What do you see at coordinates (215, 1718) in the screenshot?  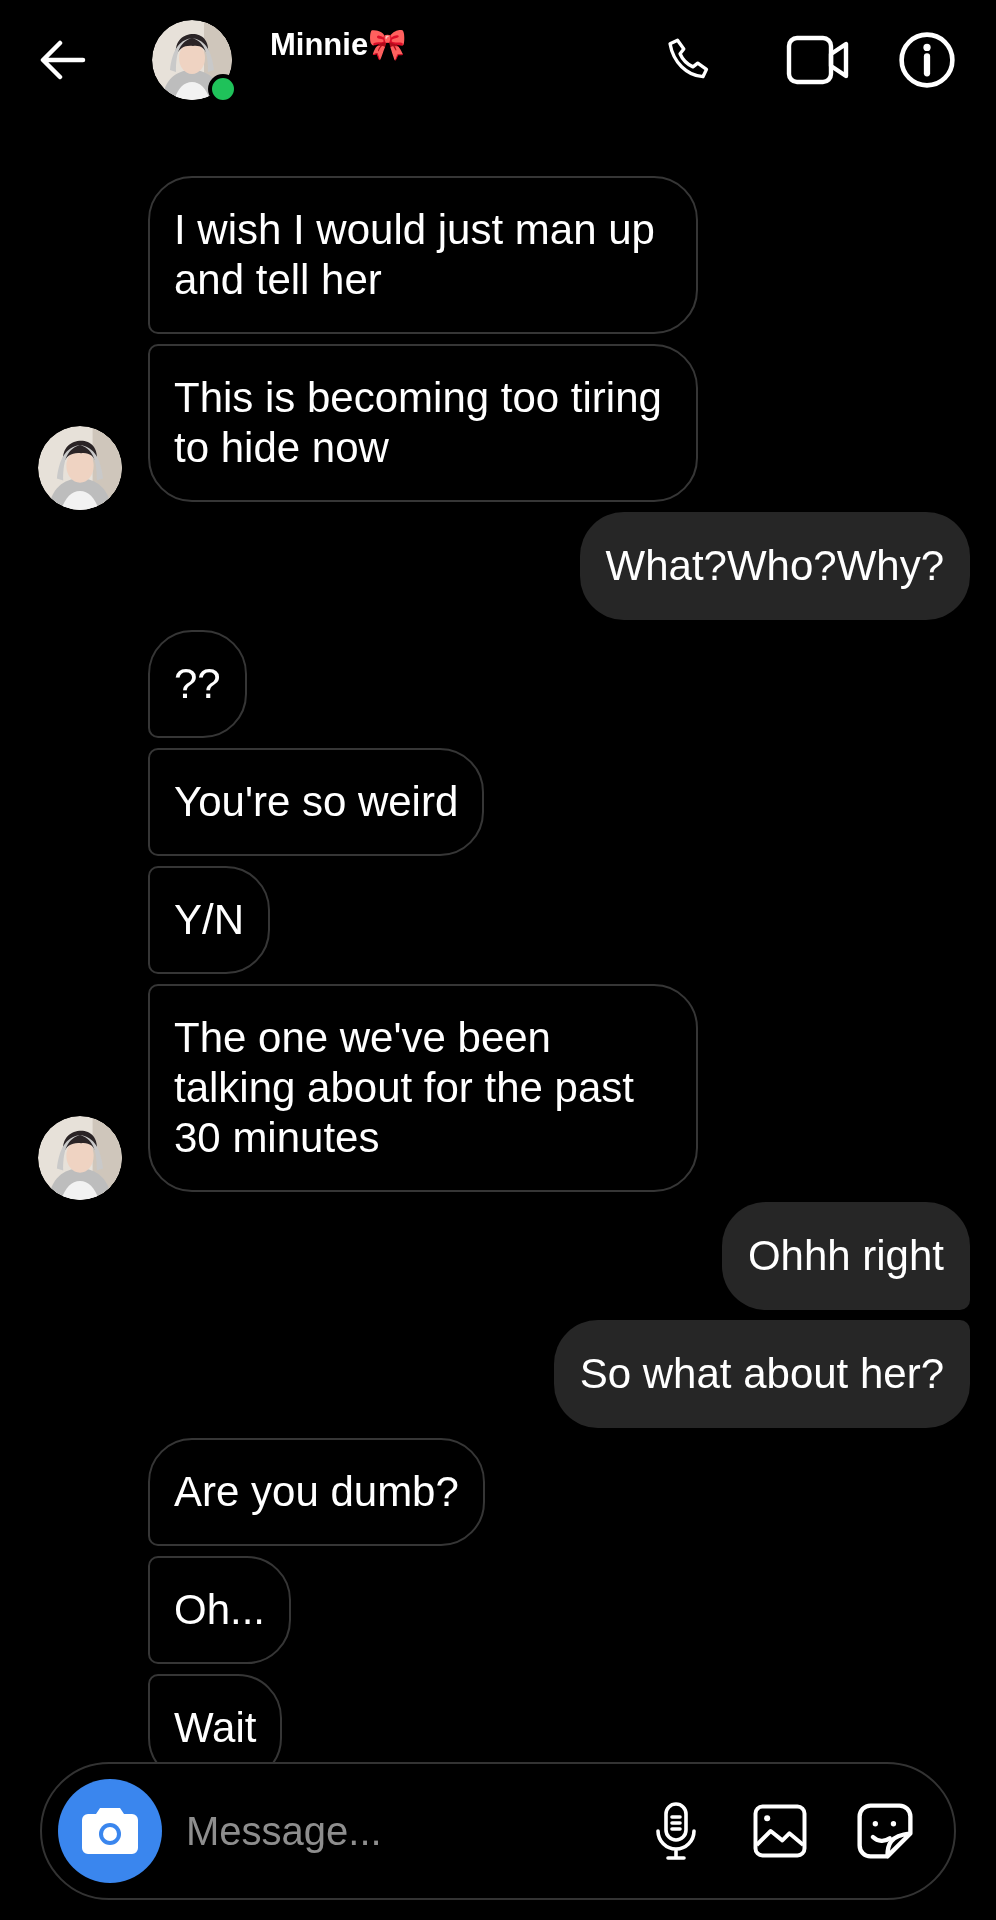 I see `received-message-bubble: Wait` at bounding box center [215, 1718].